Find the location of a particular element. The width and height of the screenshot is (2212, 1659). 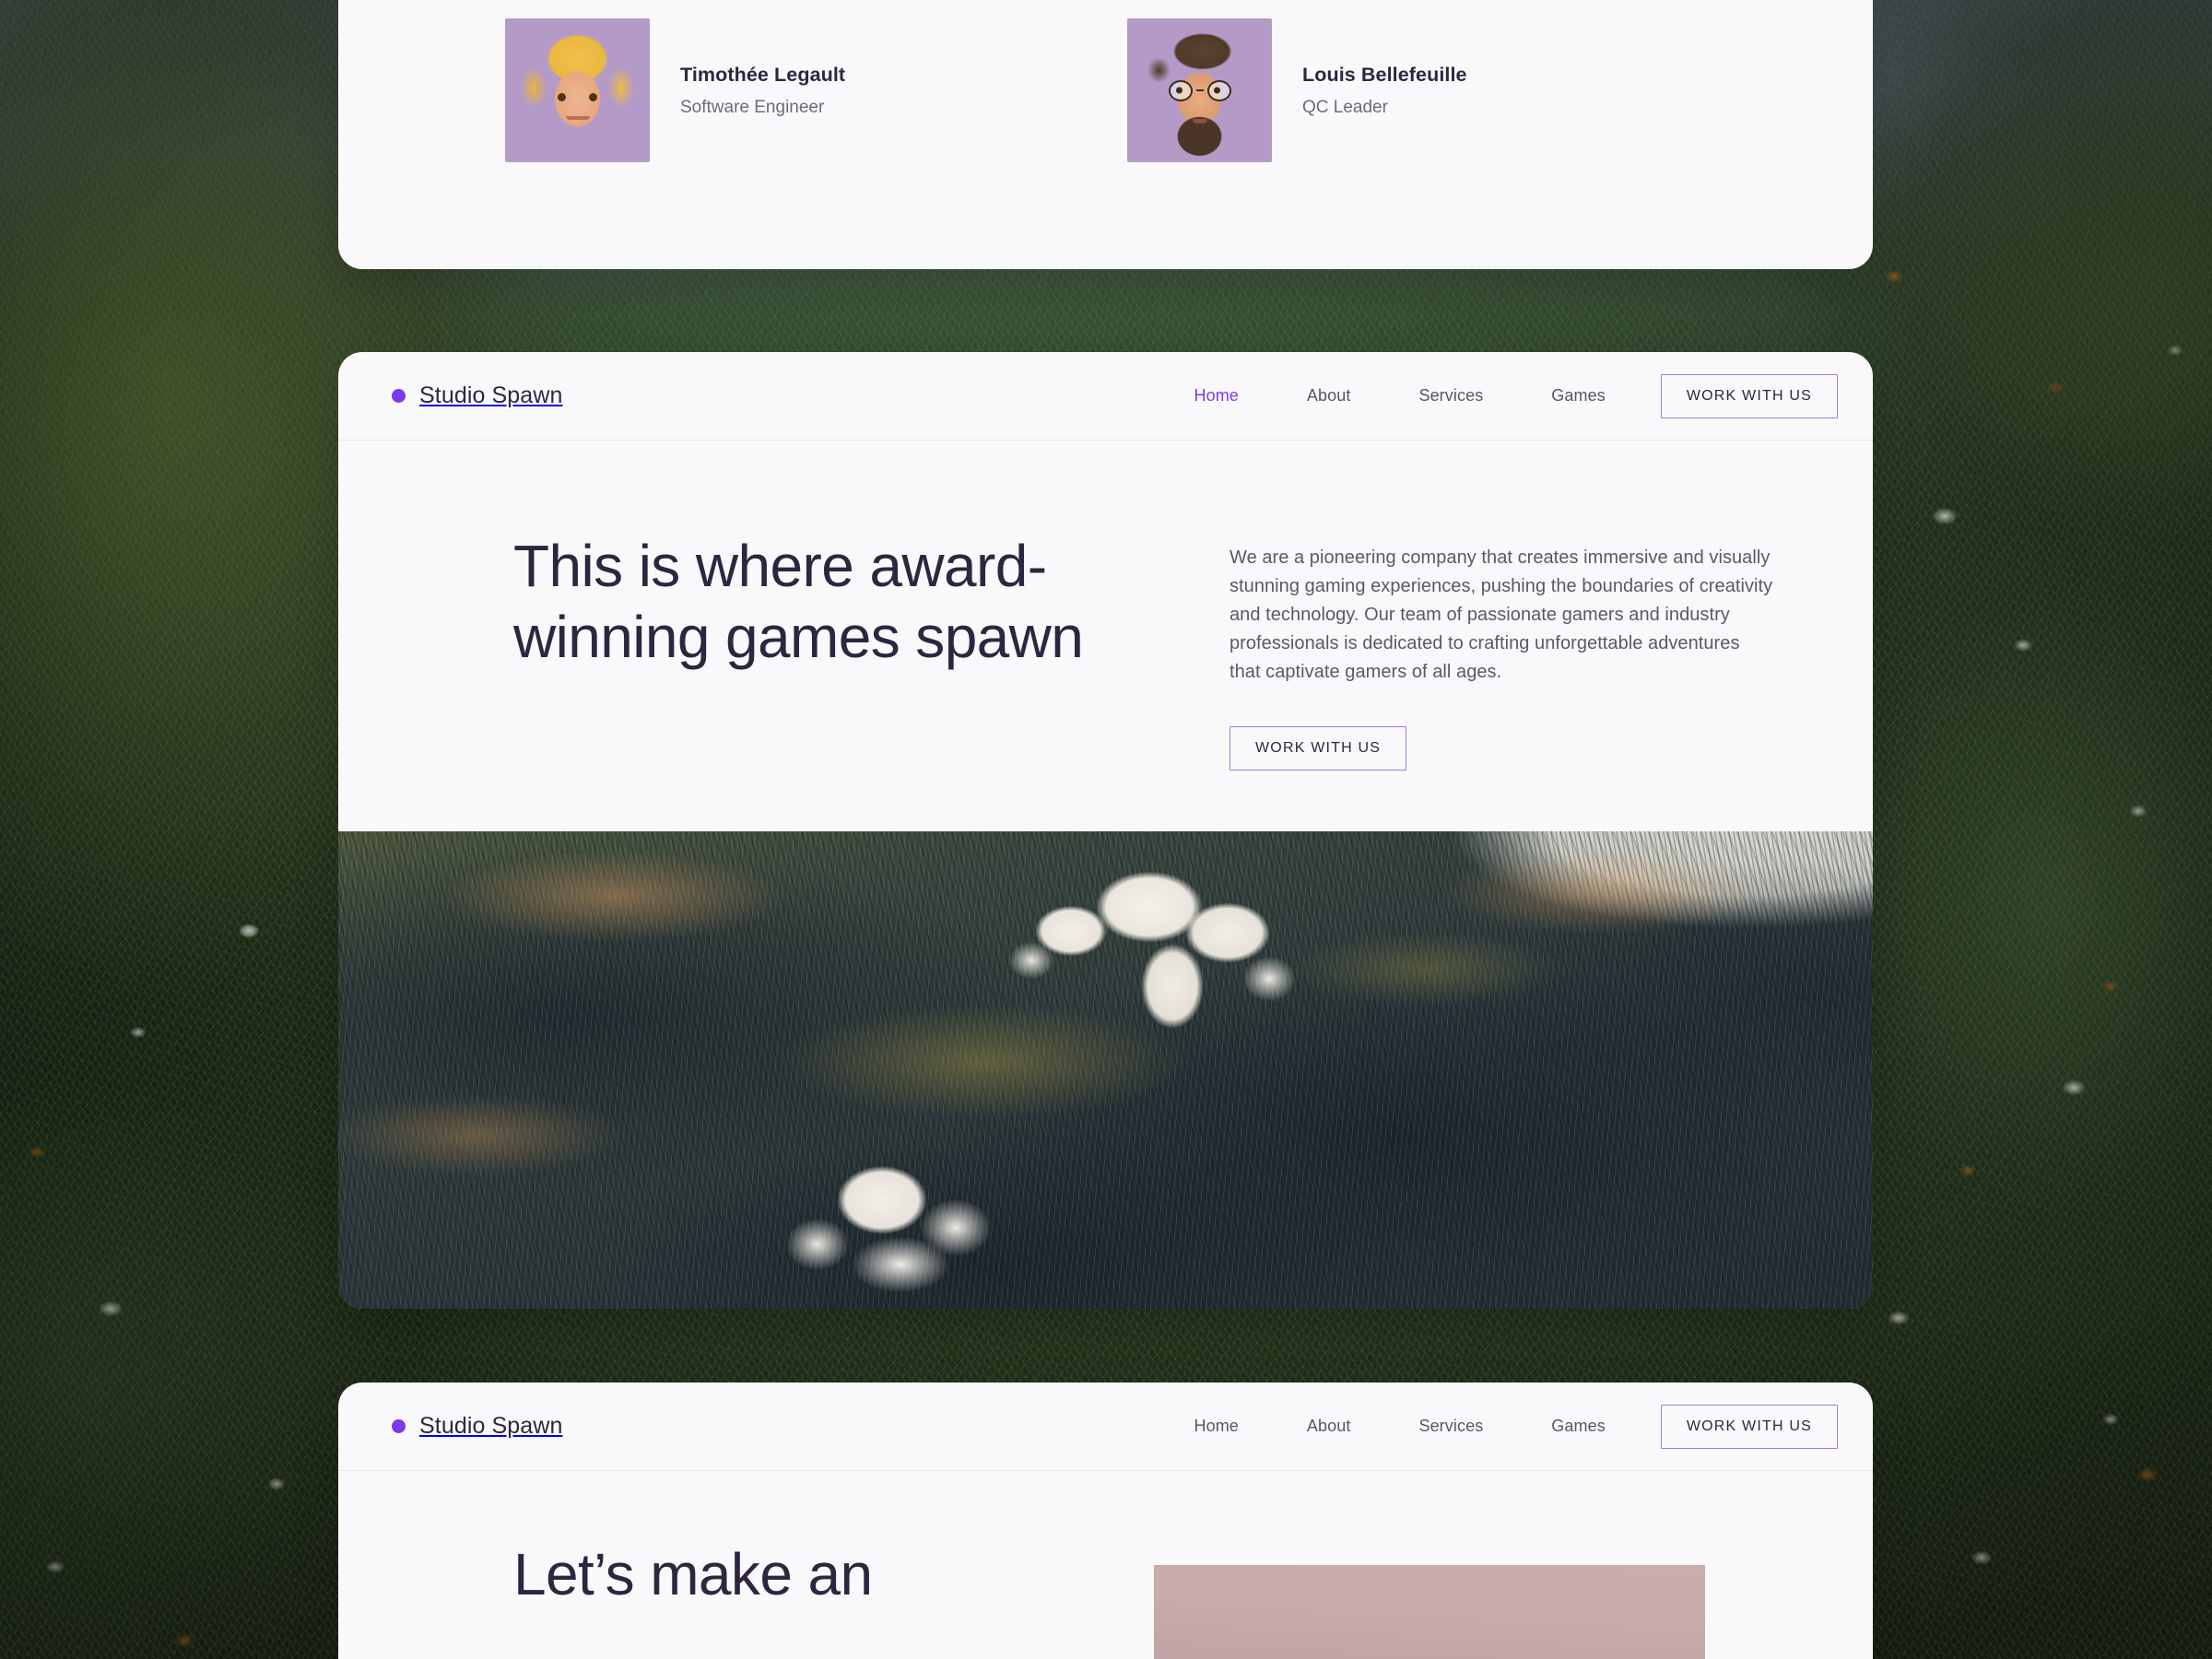

avatar-glasses-bridge-icon is located at coordinates (1199, 90).